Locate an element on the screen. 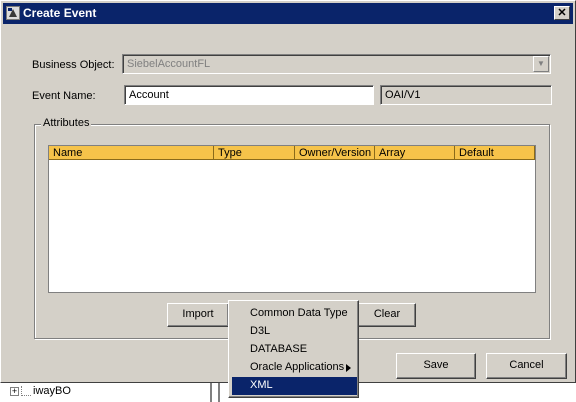 This screenshot has width=576, height=402. window-title: Create Event is located at coordinates (60, 13).